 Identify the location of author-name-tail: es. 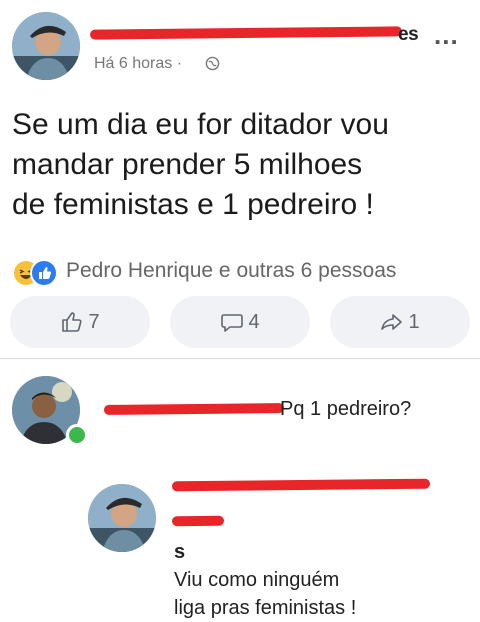
(408, 34).